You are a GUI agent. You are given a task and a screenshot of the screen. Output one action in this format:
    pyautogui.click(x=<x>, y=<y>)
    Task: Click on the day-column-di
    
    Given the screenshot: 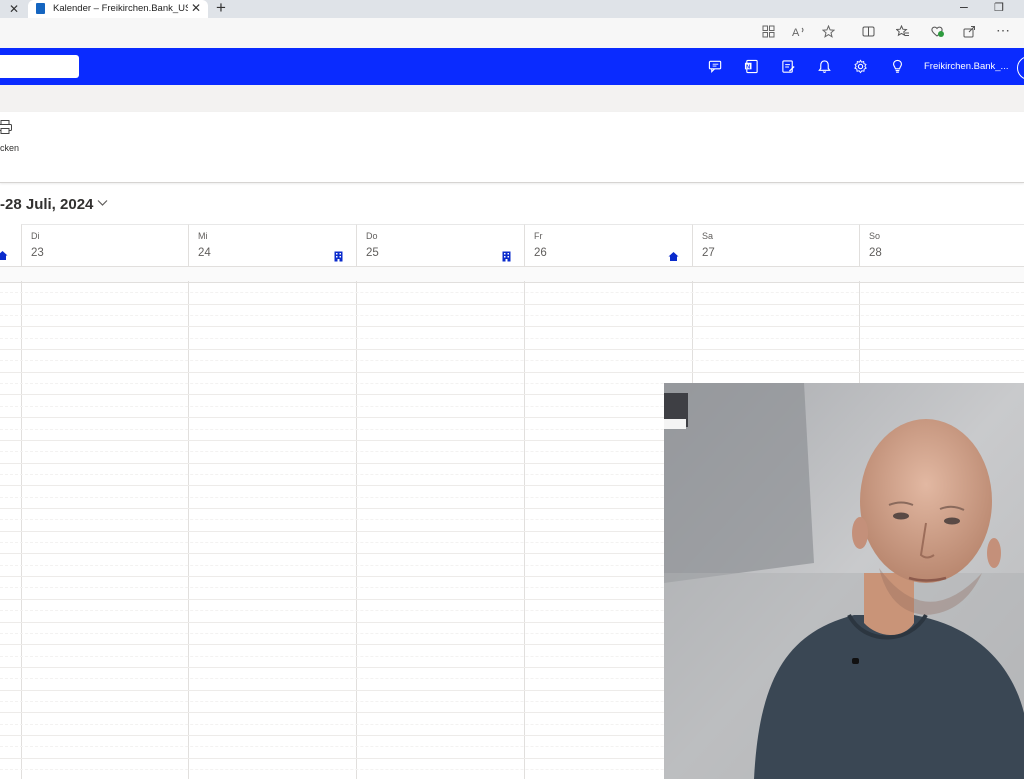 What is the action you would take?
    pyautogui.click(x=21, y=530)
    